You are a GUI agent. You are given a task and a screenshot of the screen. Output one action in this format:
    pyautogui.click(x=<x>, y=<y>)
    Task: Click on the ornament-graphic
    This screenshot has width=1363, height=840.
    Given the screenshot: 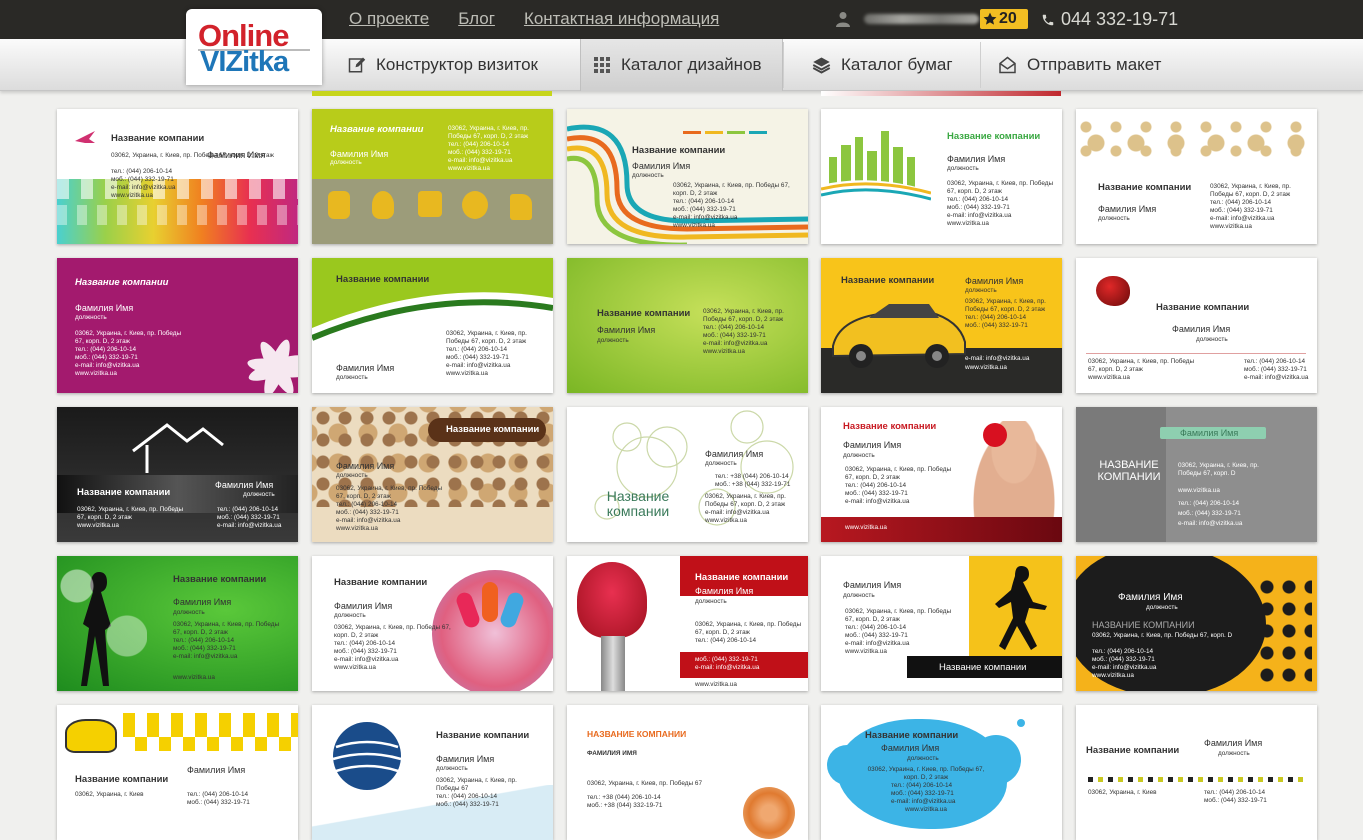 What is the action you would take?
    pyautogui.click(x=1196, y=143)
    